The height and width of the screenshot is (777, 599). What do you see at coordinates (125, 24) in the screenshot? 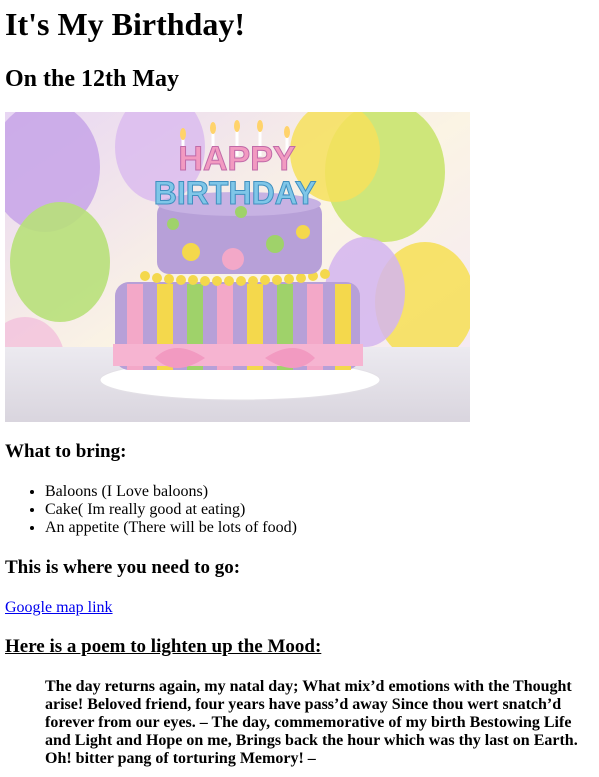
I see `page-title: It's My Birthday!` at bounding box center [125, 24].